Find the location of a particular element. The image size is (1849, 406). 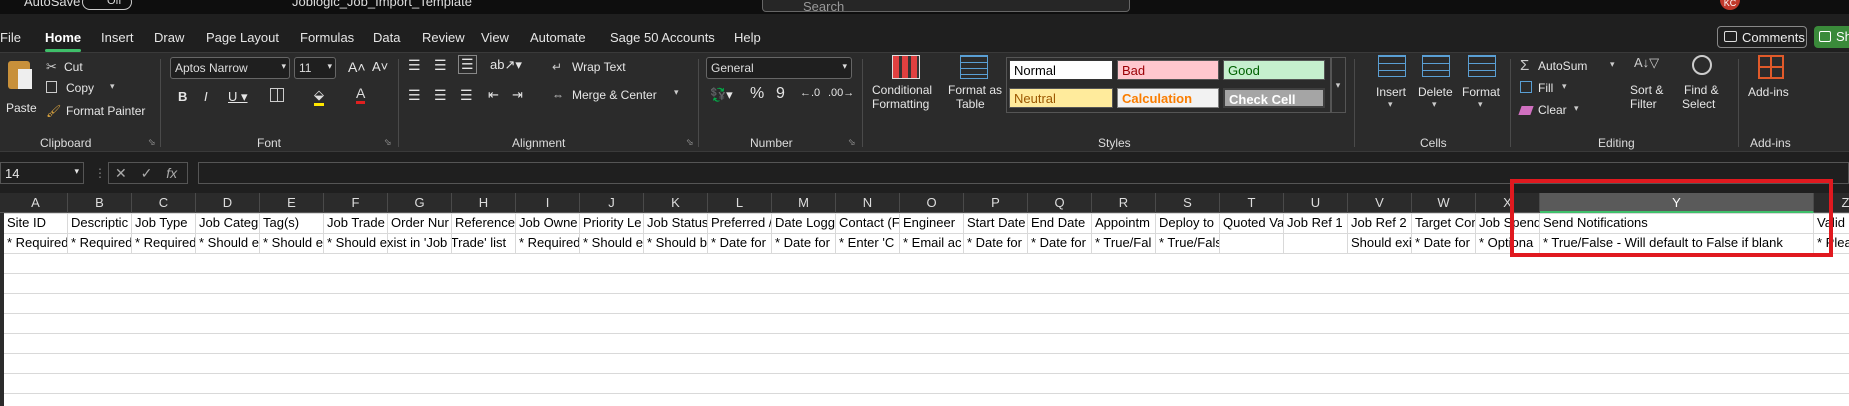

align-center-icon: ☰ is located at coordinates (440, 95).